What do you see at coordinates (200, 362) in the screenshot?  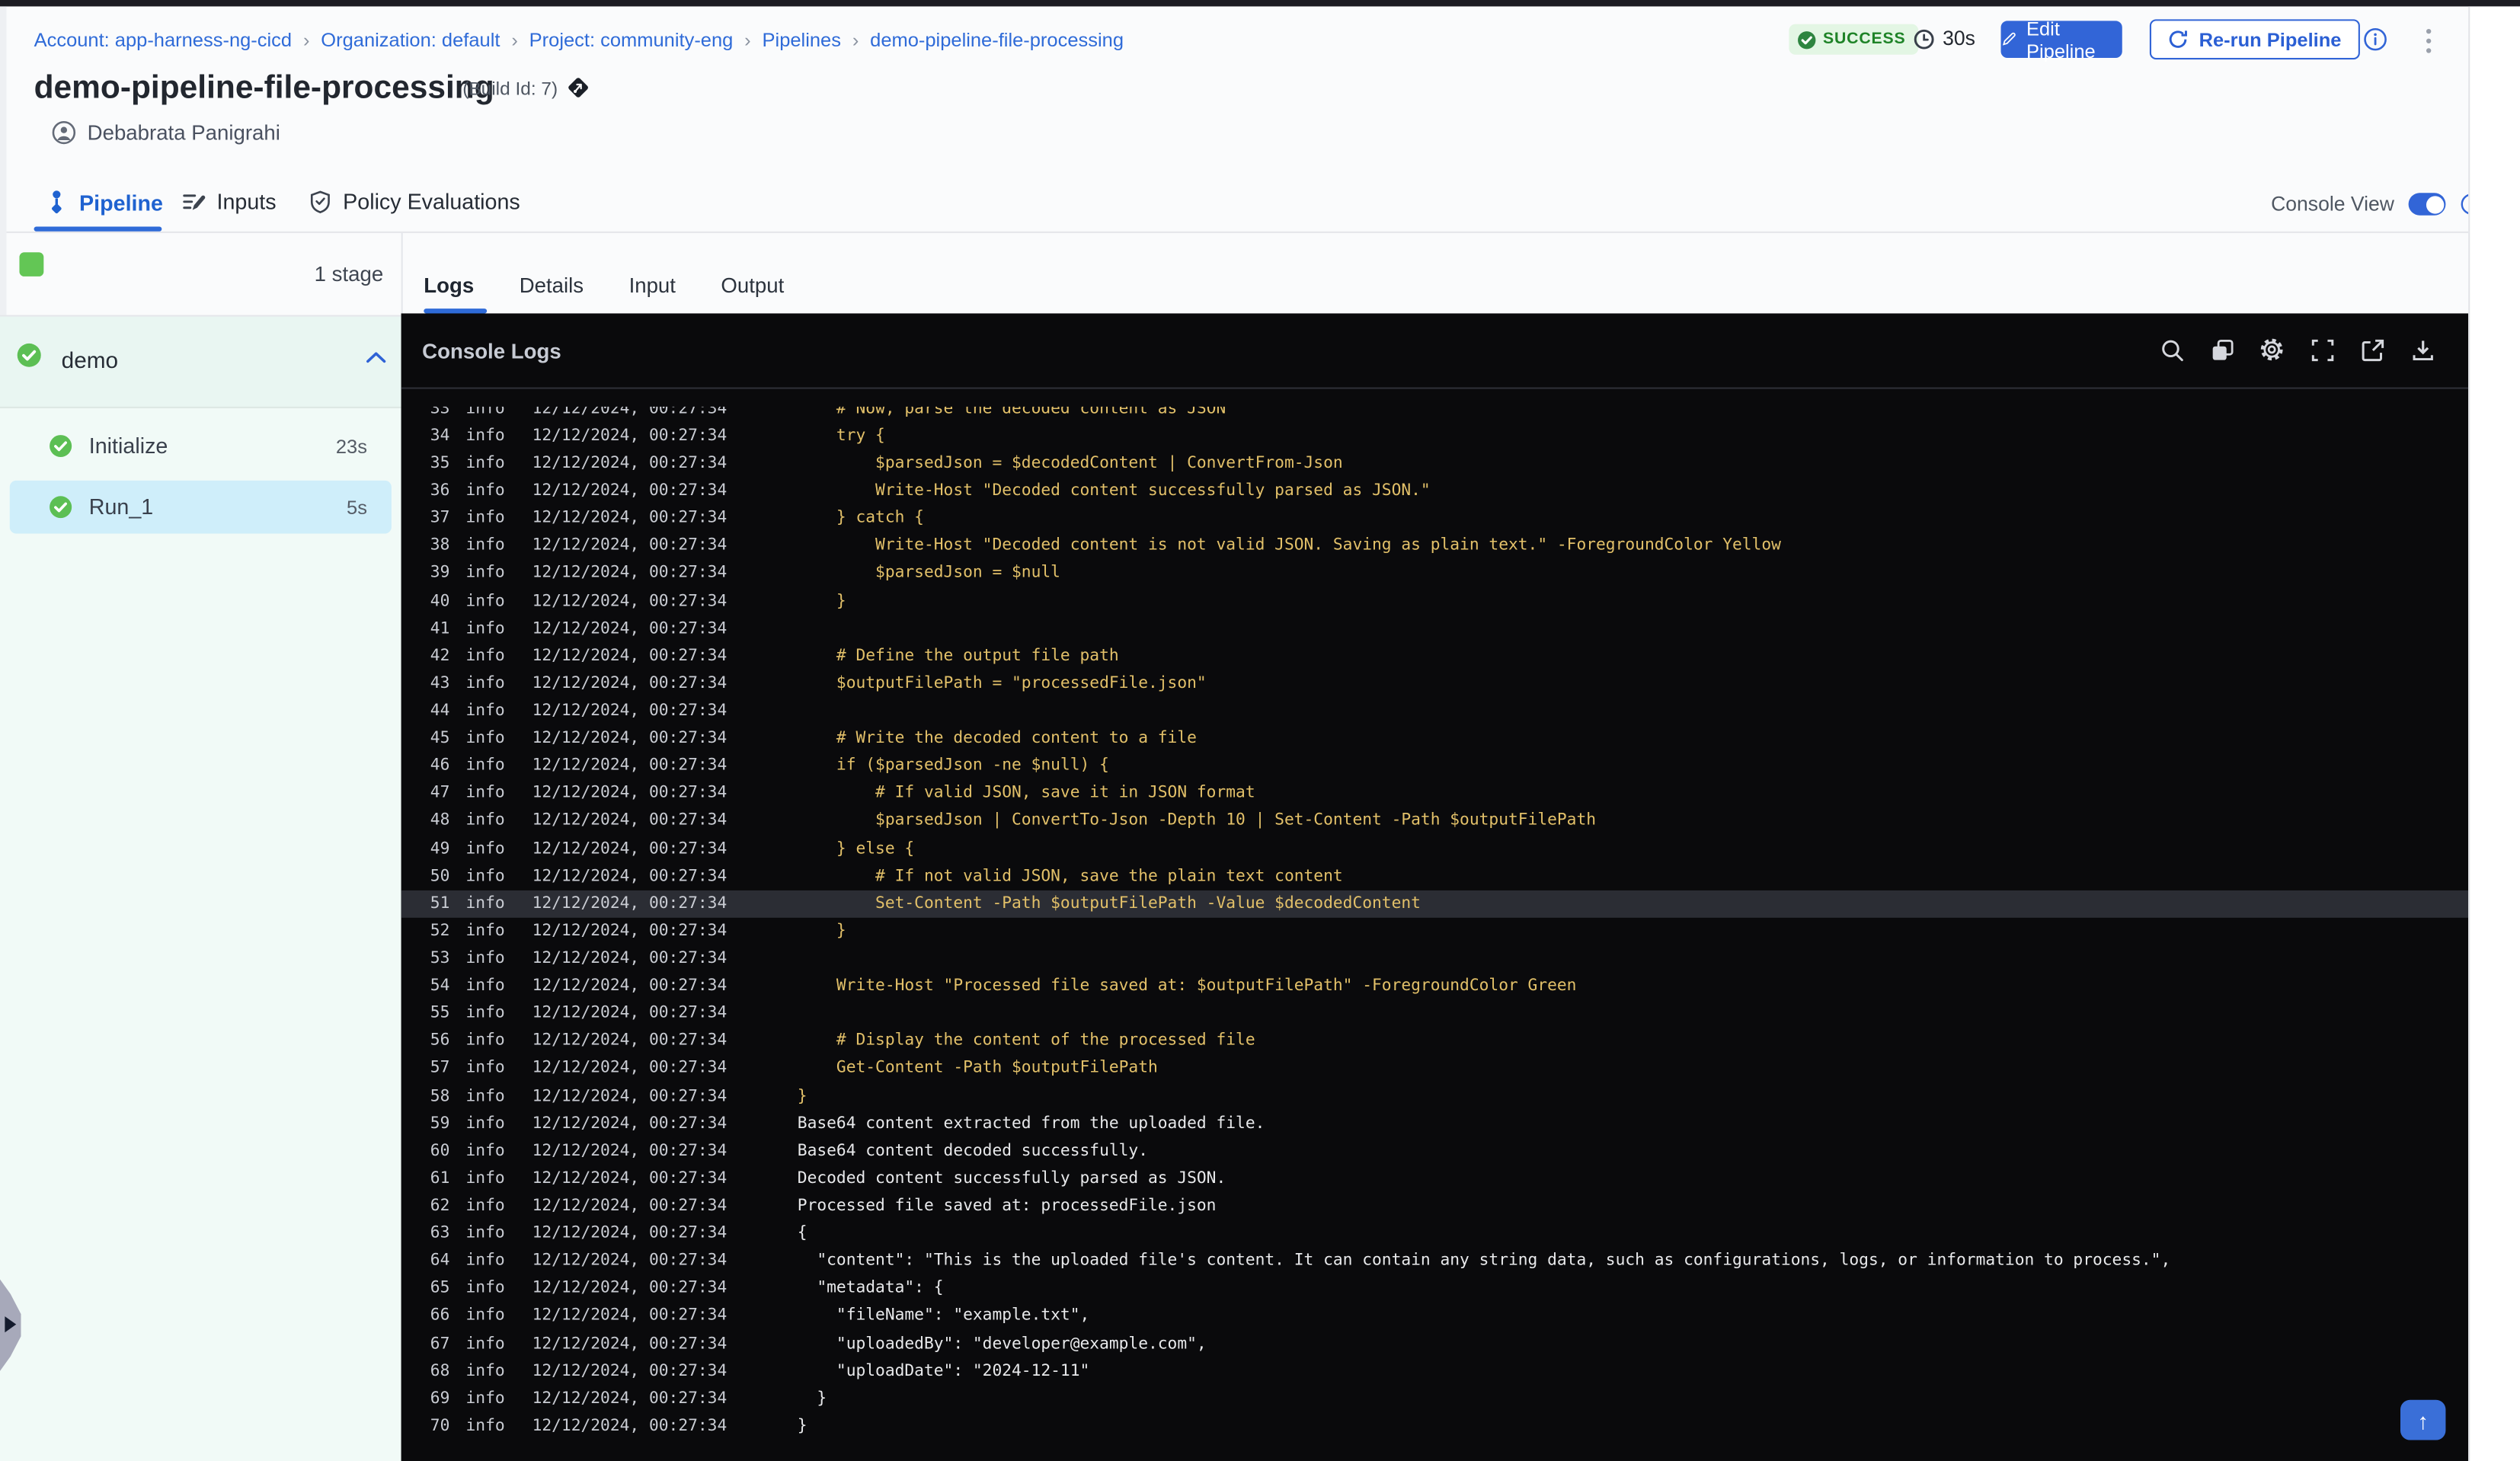 I see `stage-item-demo: demo` at bounding box center [200, 362].